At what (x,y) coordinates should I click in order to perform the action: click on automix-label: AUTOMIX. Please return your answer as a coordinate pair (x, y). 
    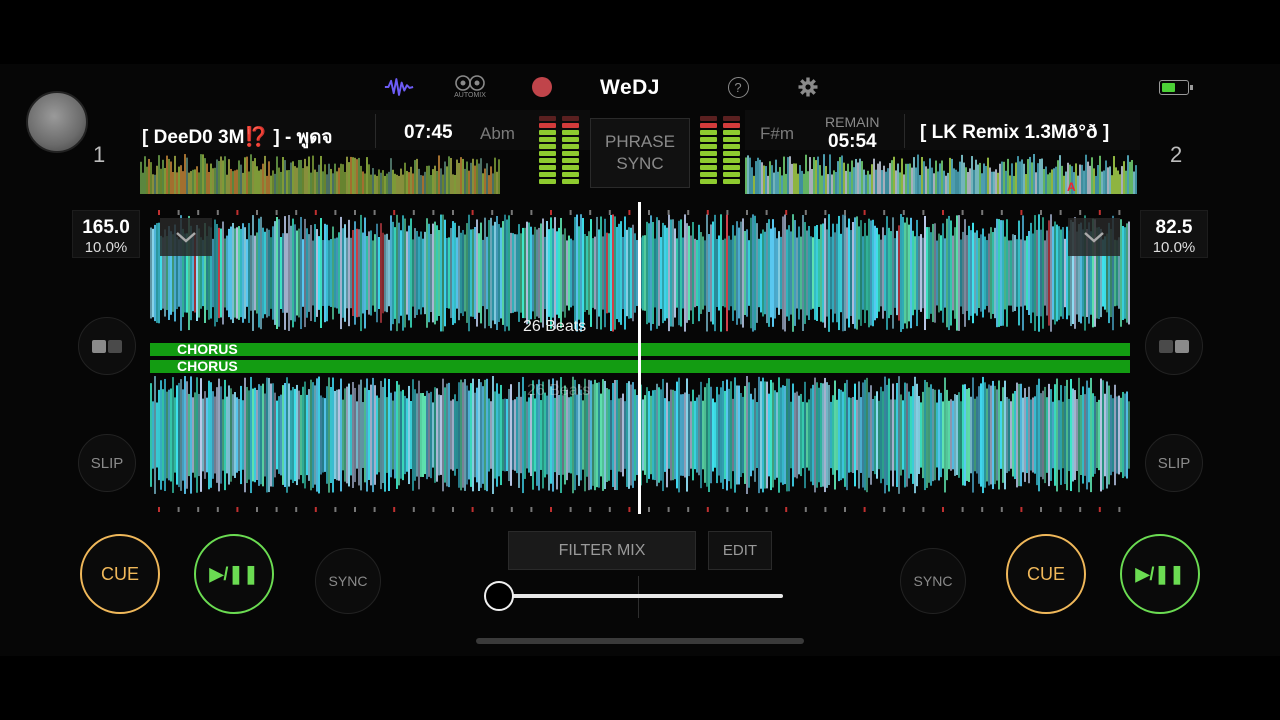
    Looking at the image, I should click on (470, 95).